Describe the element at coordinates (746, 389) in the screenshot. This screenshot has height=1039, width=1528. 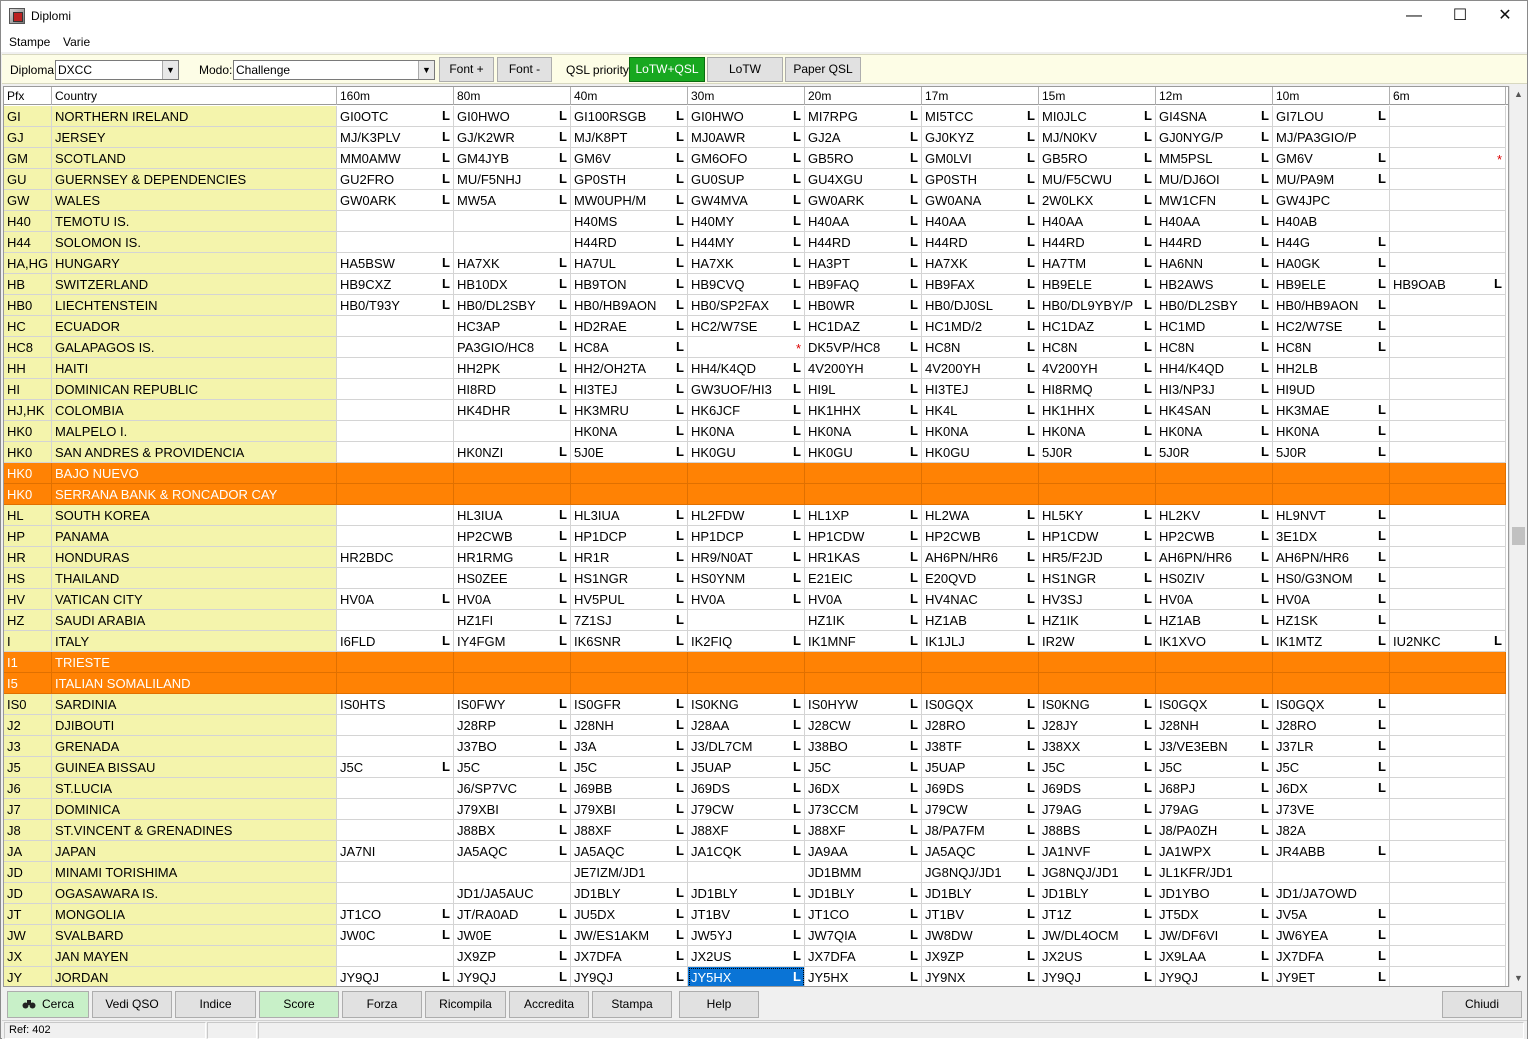
I see `band-cell: GW3UOF/HI3 L` at that location.